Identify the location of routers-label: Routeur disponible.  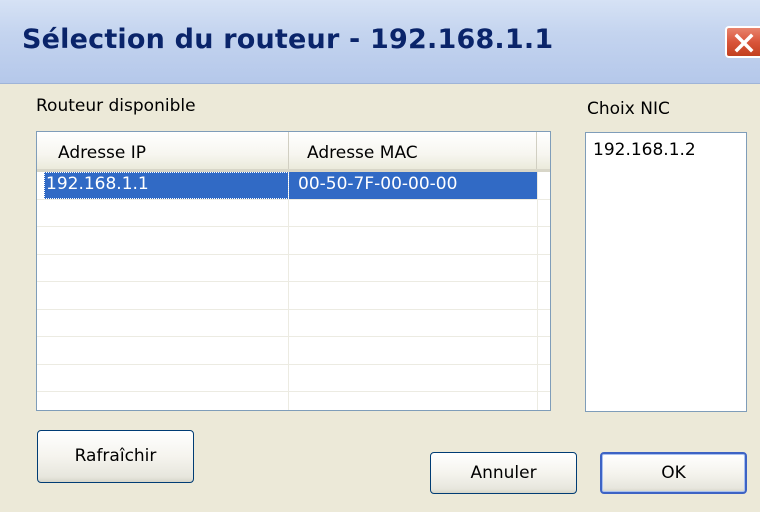
(116, 106).